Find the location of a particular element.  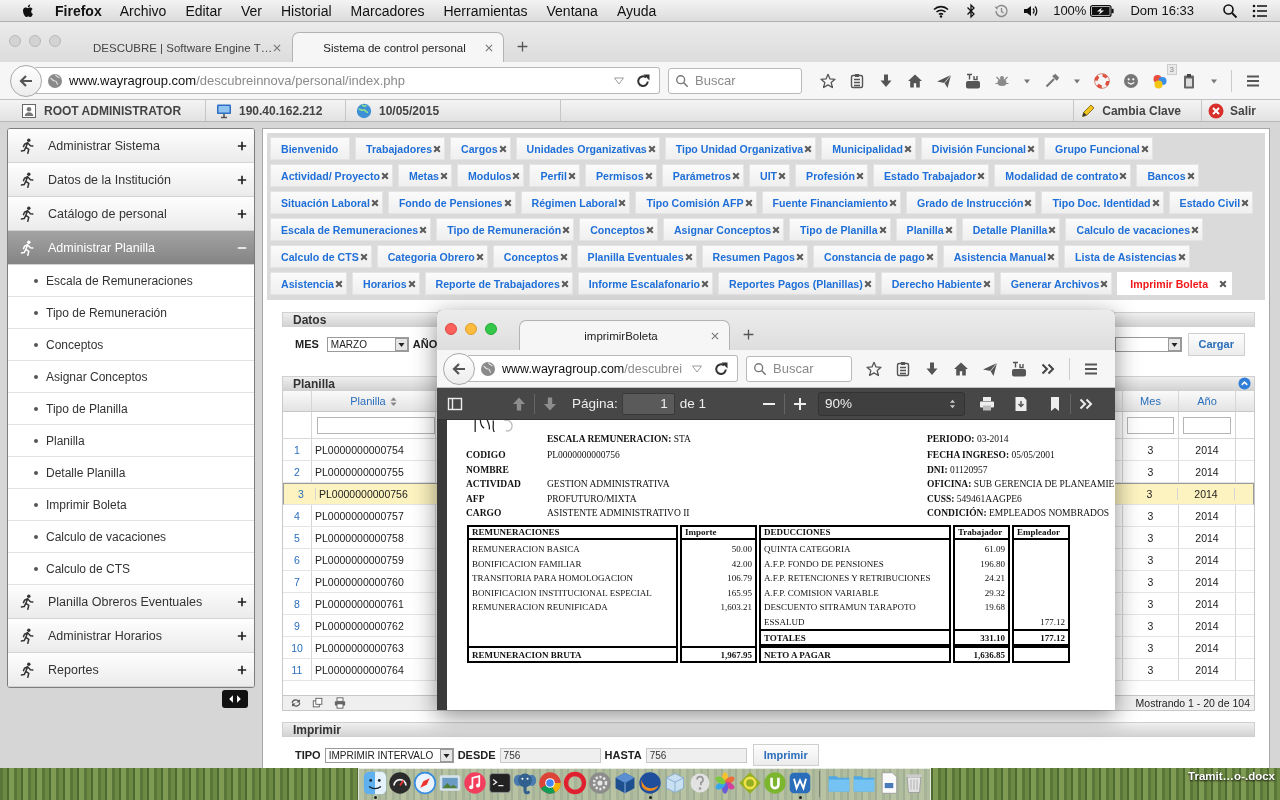

plus-icon is located at coordinates (522, 46).